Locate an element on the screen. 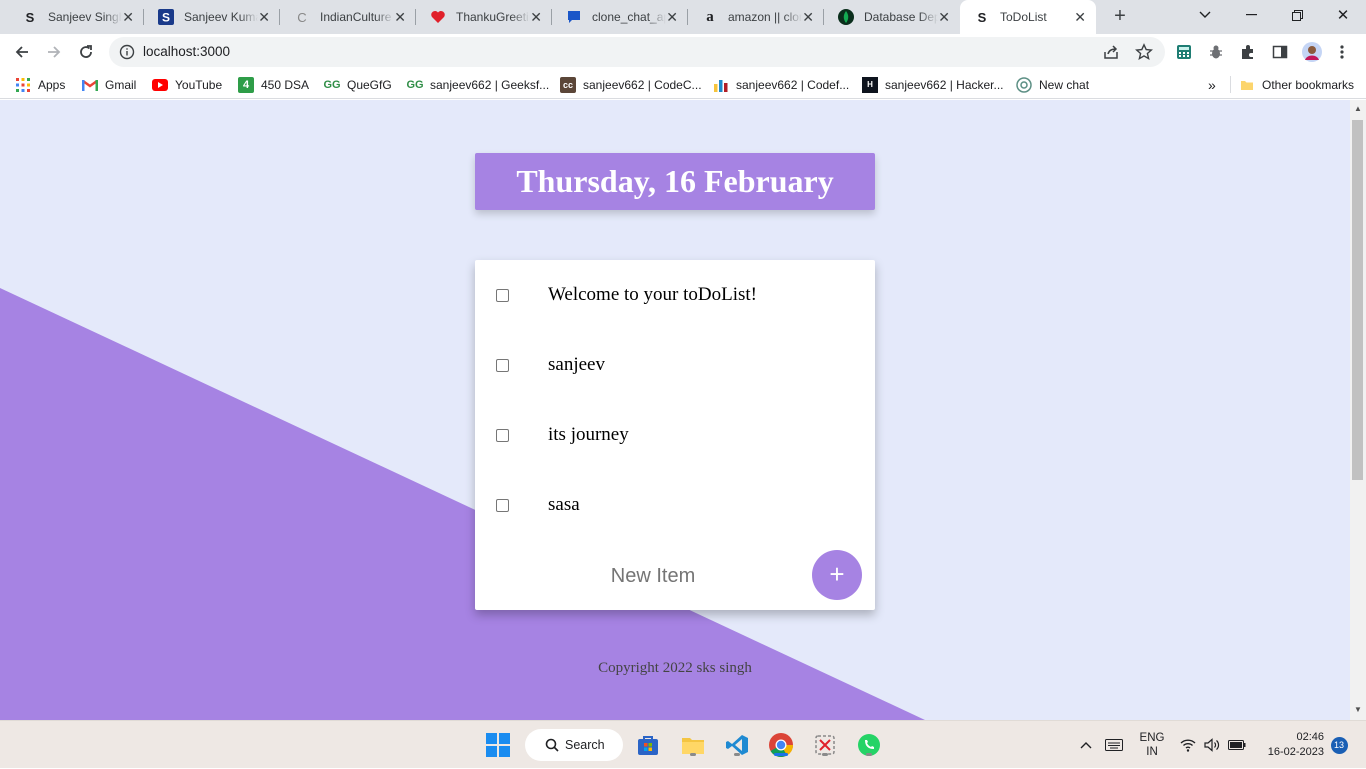  tab-title: Sanjeev Singh is located at coordinates (85, 17).